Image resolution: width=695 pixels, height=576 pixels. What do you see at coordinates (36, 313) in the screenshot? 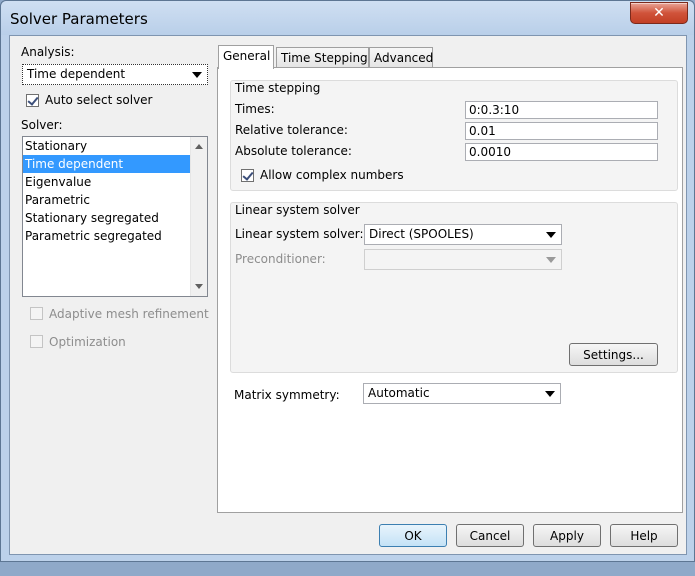
I see `adaptive-mesh-checkbox` at bounding box center [36, 313].